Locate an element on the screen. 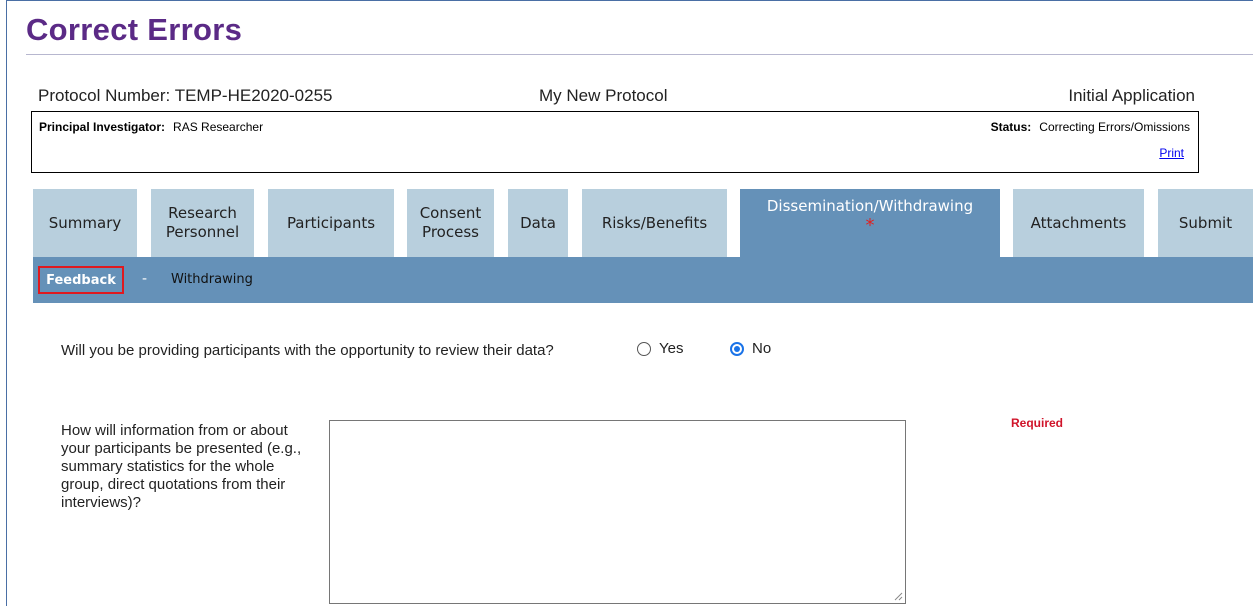 This screenshot has height=606, width=1253. radio-yes: Yes is located at coordinates (660, 348).